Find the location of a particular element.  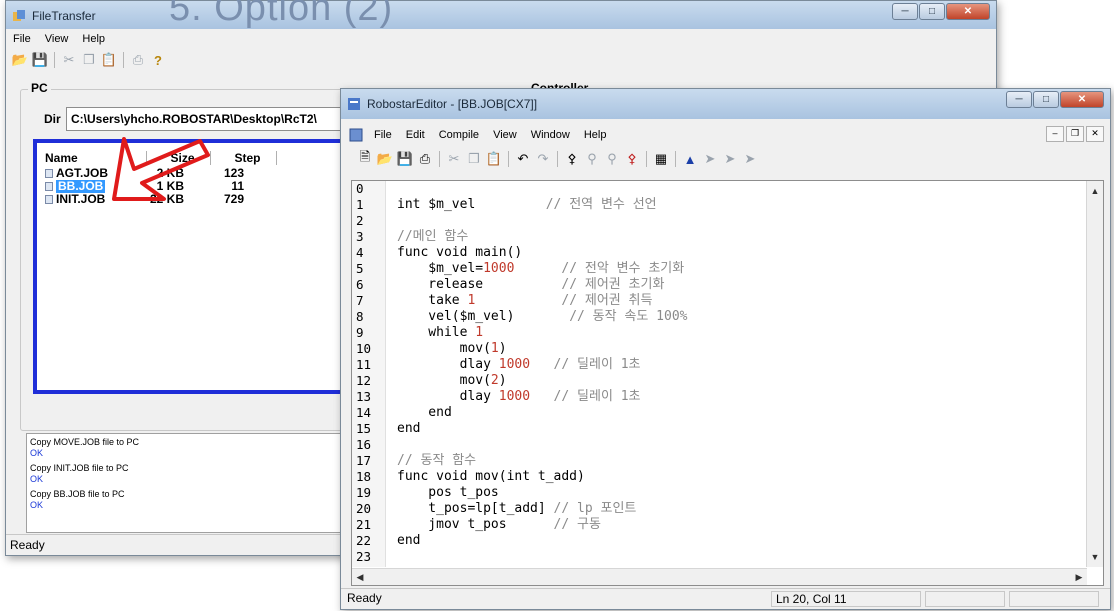

redo-icon: ↷ is located at coordinates (543, 159).